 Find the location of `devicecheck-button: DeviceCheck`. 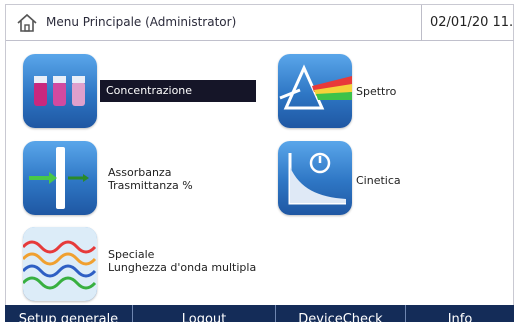

devicecheck-button: DeviceCheck is located at coordinates (341, 313).